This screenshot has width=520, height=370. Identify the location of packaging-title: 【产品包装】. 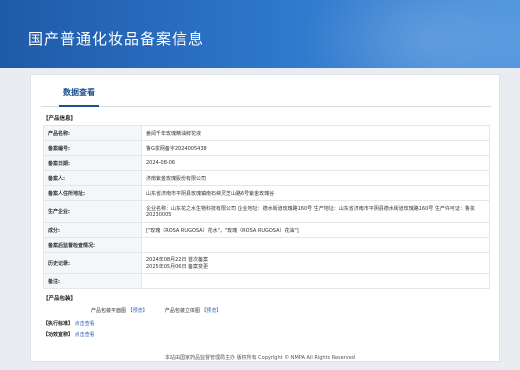
(60, 299).